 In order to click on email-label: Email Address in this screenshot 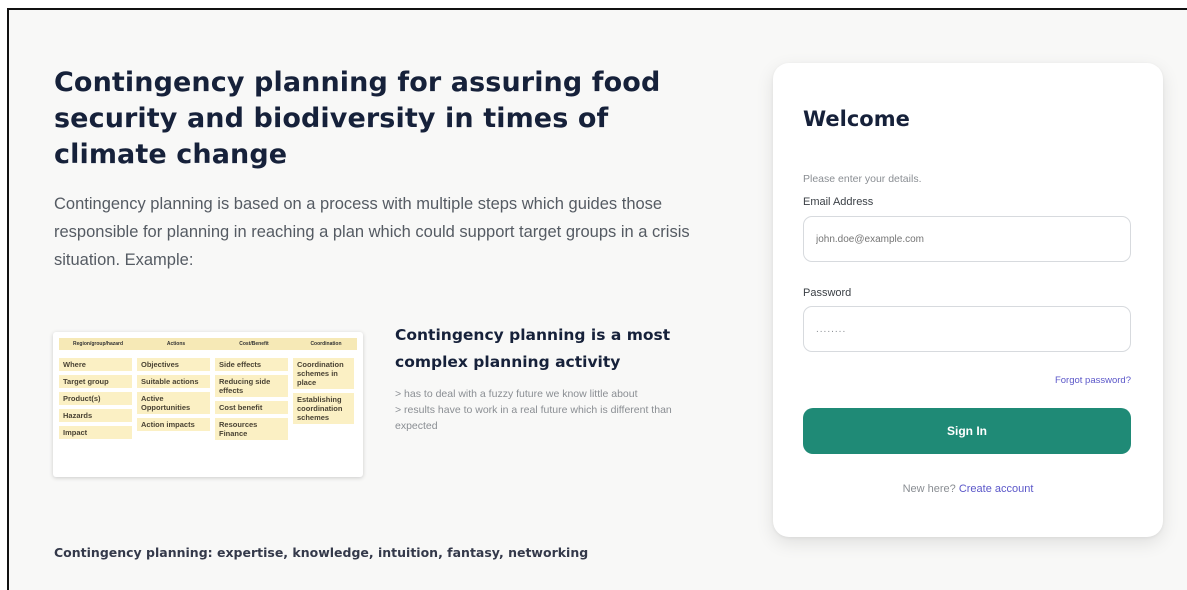, I will do `click(838, 202)`.